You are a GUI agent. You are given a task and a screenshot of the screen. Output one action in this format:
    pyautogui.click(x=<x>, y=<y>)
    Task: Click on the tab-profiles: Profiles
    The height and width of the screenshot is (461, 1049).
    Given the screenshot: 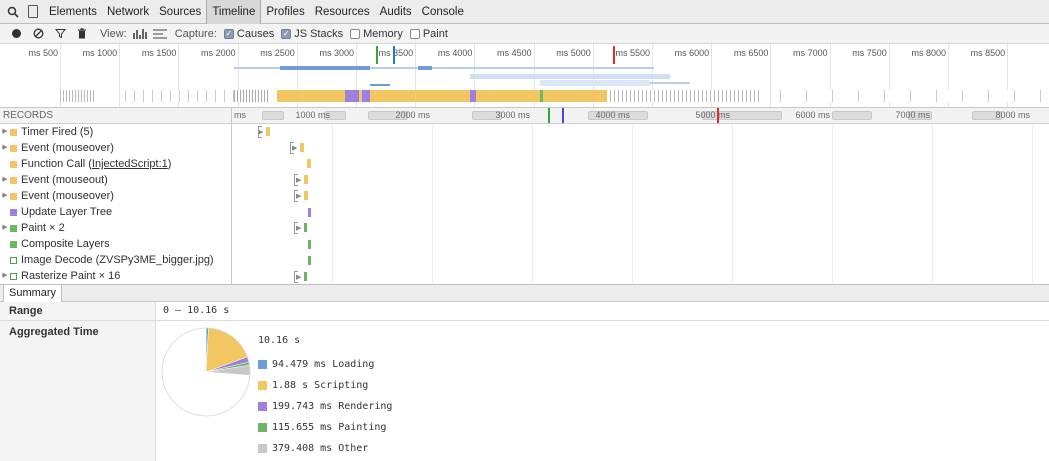 What is the action you would take?
    pyautogui.click(x=285, y=12)
    